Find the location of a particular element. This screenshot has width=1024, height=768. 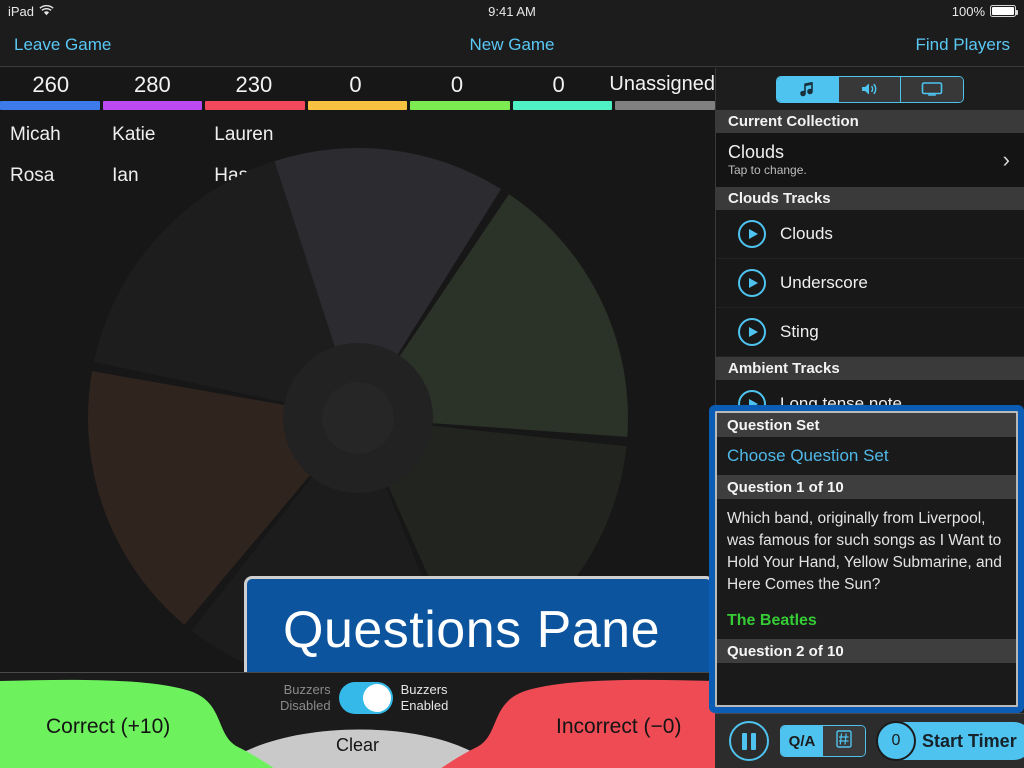

buzzers-toggle-group: Buzzers Disabled Buzzers Enabled is located at coordinates (364, 698).